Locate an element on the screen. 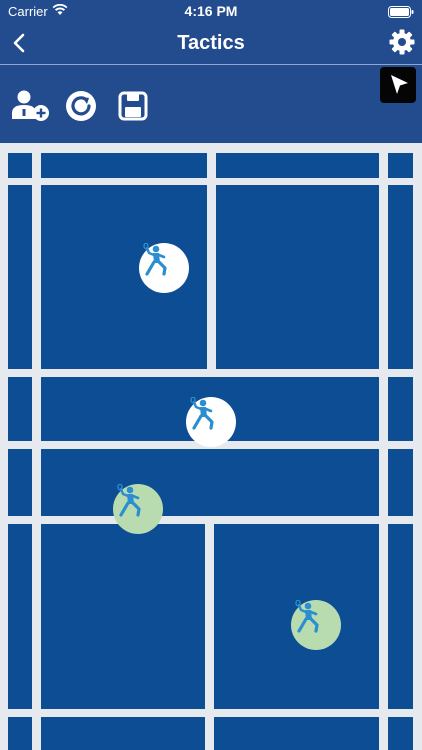 This screenshot has height=750, width=422. select-pointer-button is located at coordinates (398, 85).